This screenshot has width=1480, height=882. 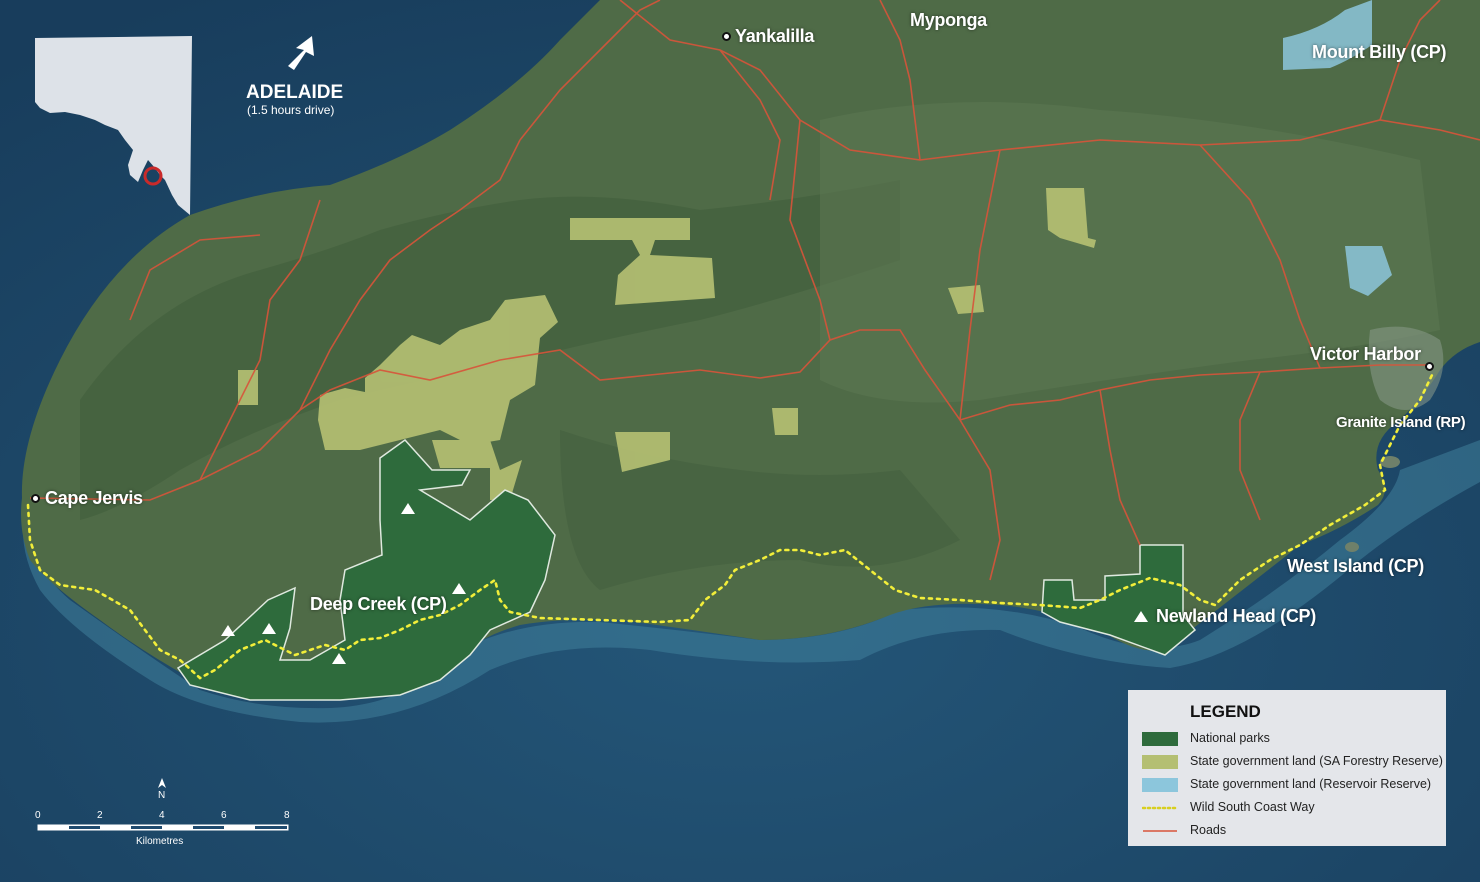 I want to click on legend-item-roads: Roads, so click(x=1292, y=831).